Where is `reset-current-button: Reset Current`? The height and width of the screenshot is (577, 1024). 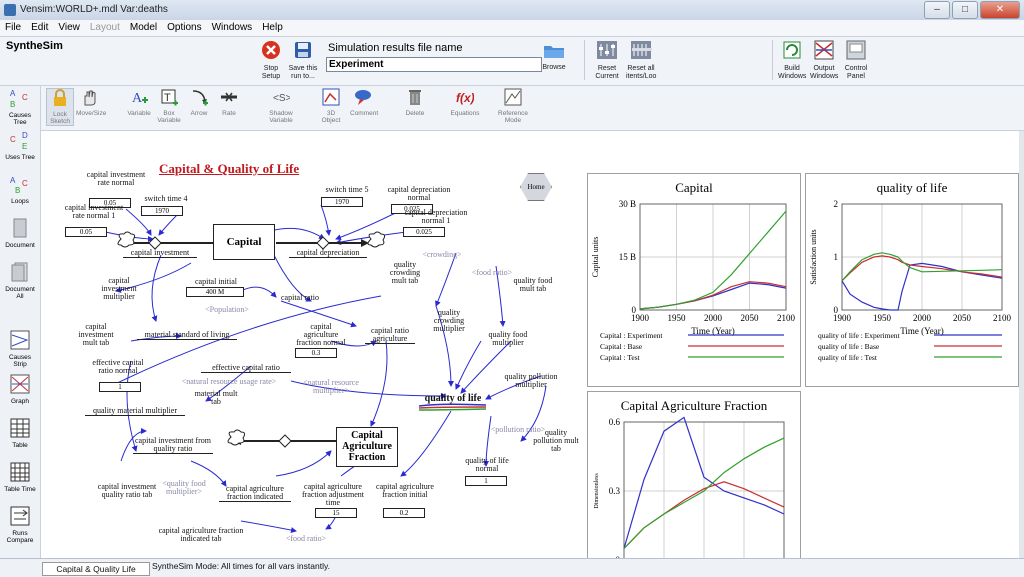
reset-current-button: Reset Current is located at coordinates (607, 60).